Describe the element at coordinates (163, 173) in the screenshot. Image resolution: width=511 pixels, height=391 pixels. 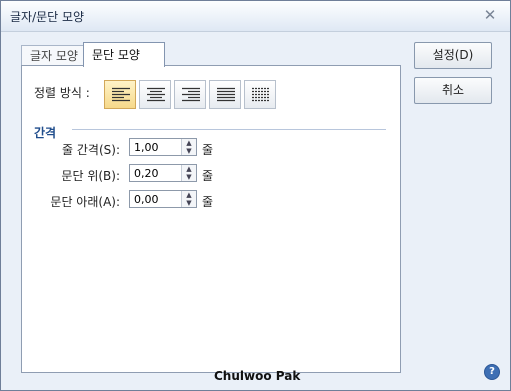
I see `space-before-stepper: ▲ ▼` at that location.